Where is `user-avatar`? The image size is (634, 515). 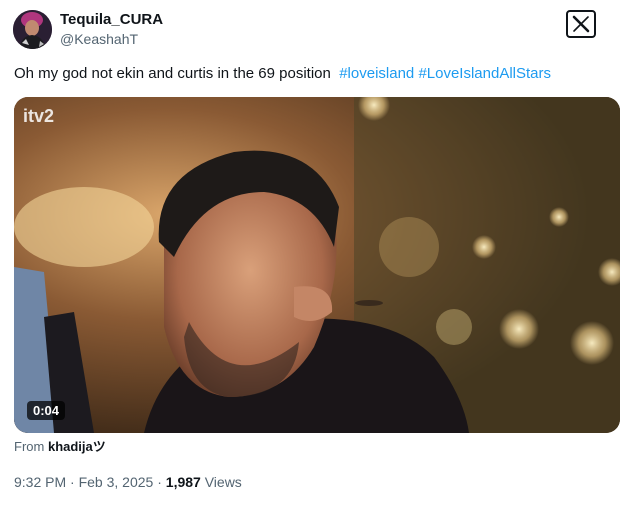 user-avatar is located at coordinates (32, 29).